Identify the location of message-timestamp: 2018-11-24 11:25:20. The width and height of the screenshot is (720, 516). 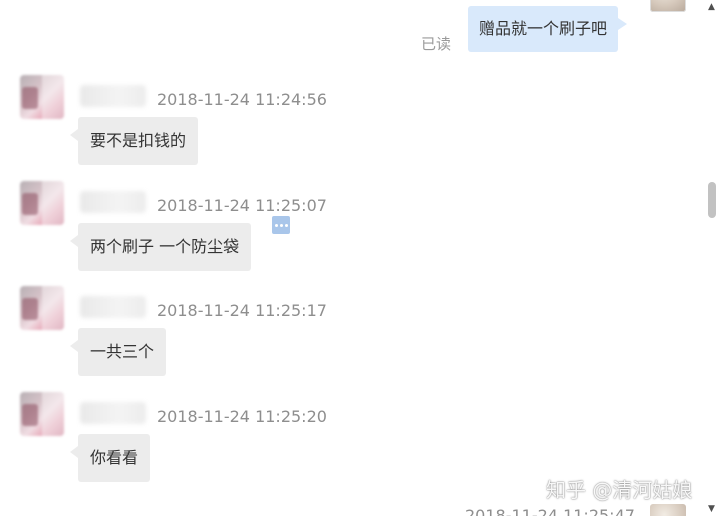
(242, 416).